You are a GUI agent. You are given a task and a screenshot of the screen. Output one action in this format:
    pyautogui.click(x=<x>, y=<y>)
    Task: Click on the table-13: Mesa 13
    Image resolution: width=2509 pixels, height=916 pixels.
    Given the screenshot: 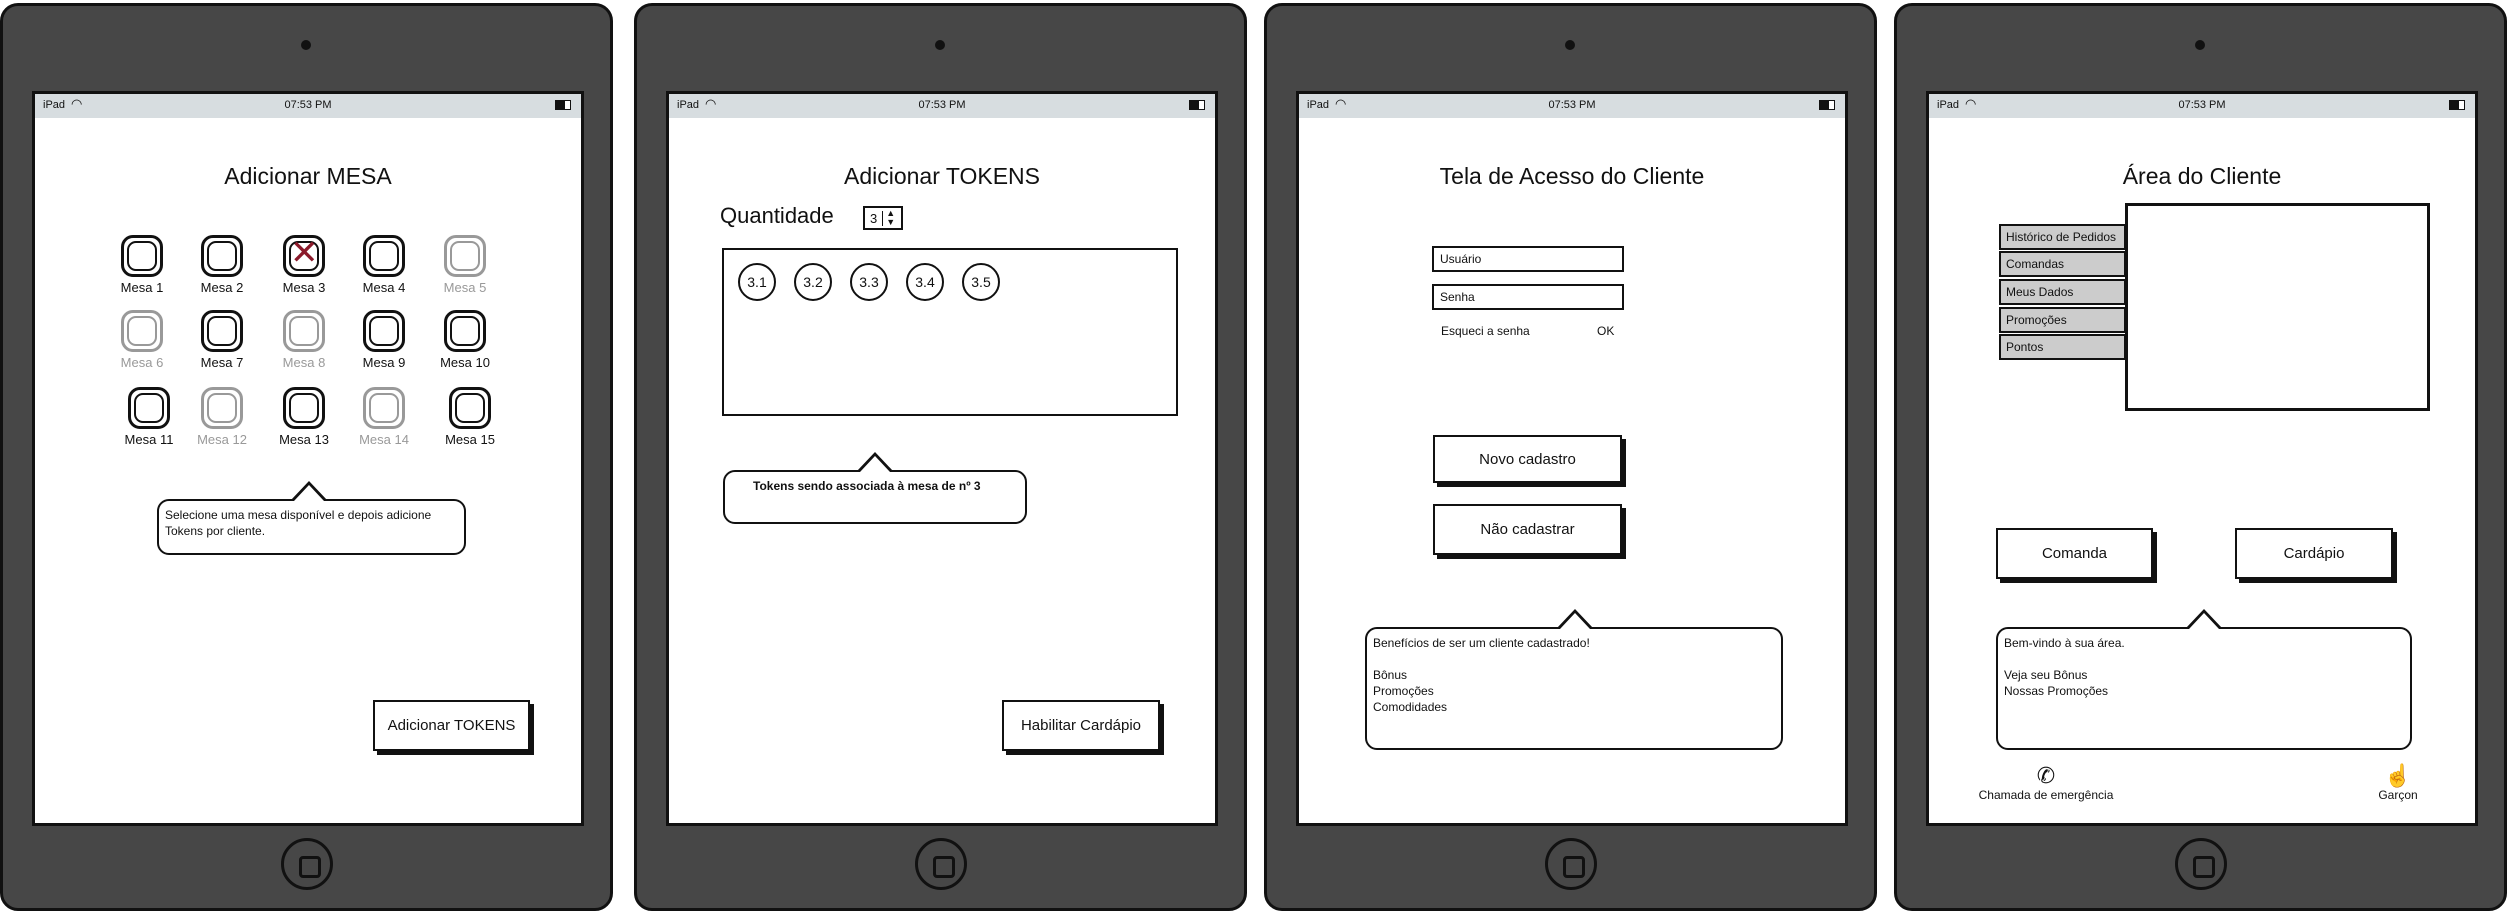 What is the action you would take?
    pyautogui.click(x=304, y=417)
    